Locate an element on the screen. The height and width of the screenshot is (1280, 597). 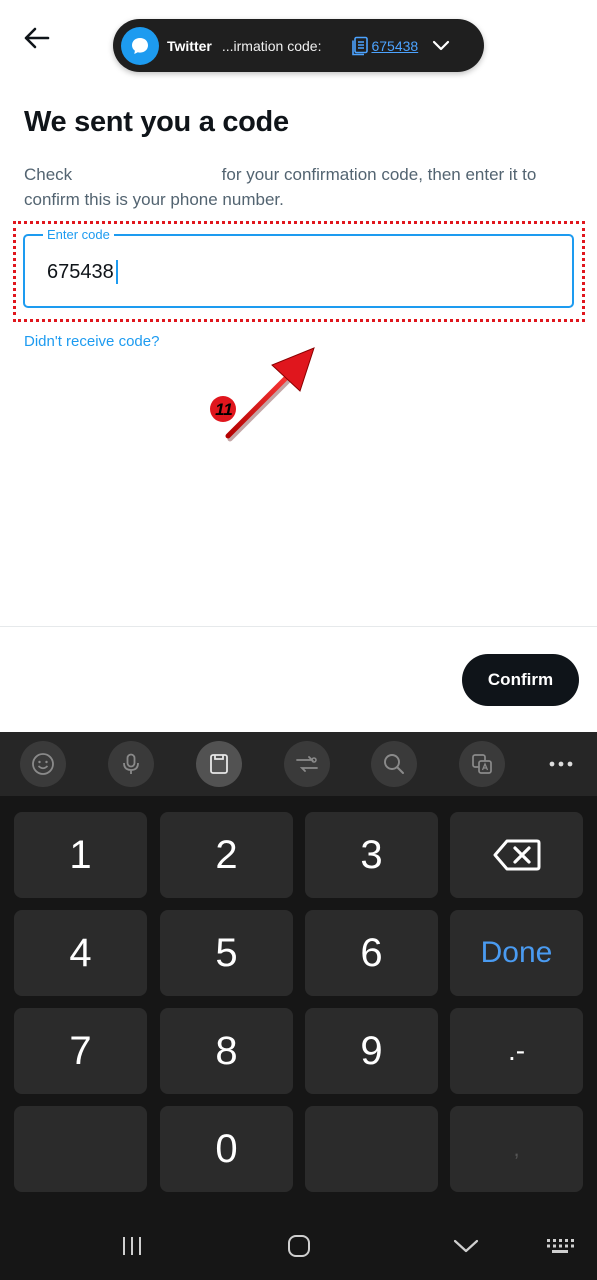
more-options-button is located at coordinates (561, 764).